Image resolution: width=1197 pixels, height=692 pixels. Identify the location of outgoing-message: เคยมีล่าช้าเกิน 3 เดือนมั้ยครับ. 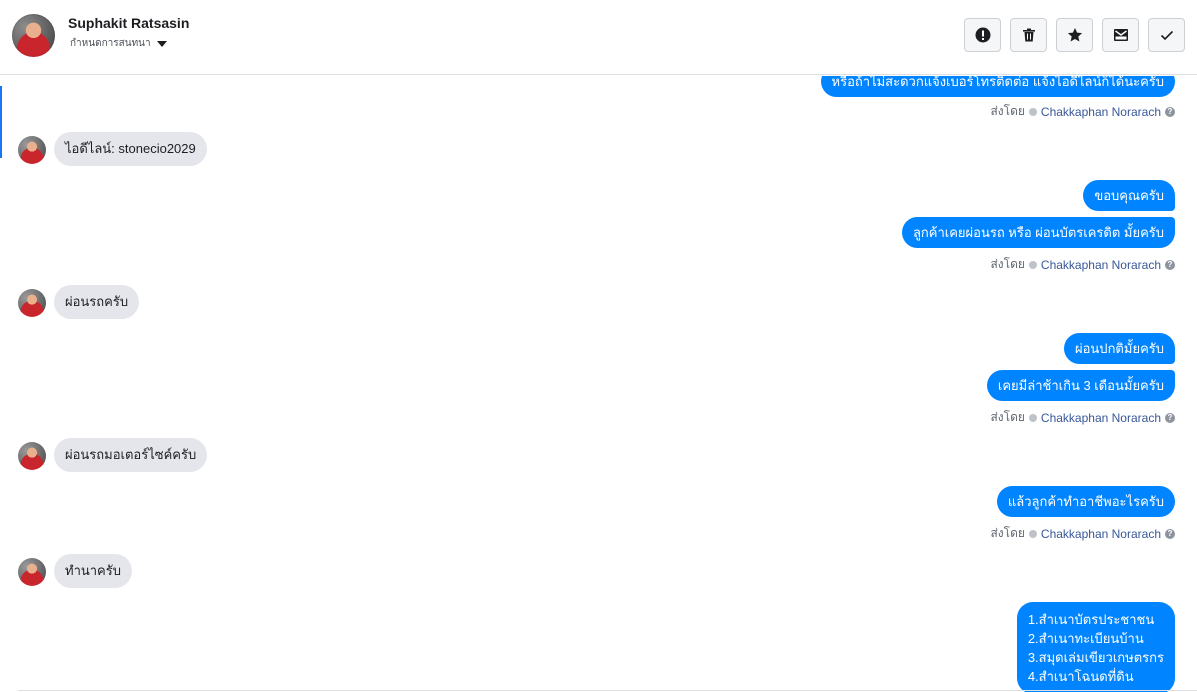
(1080, 385).